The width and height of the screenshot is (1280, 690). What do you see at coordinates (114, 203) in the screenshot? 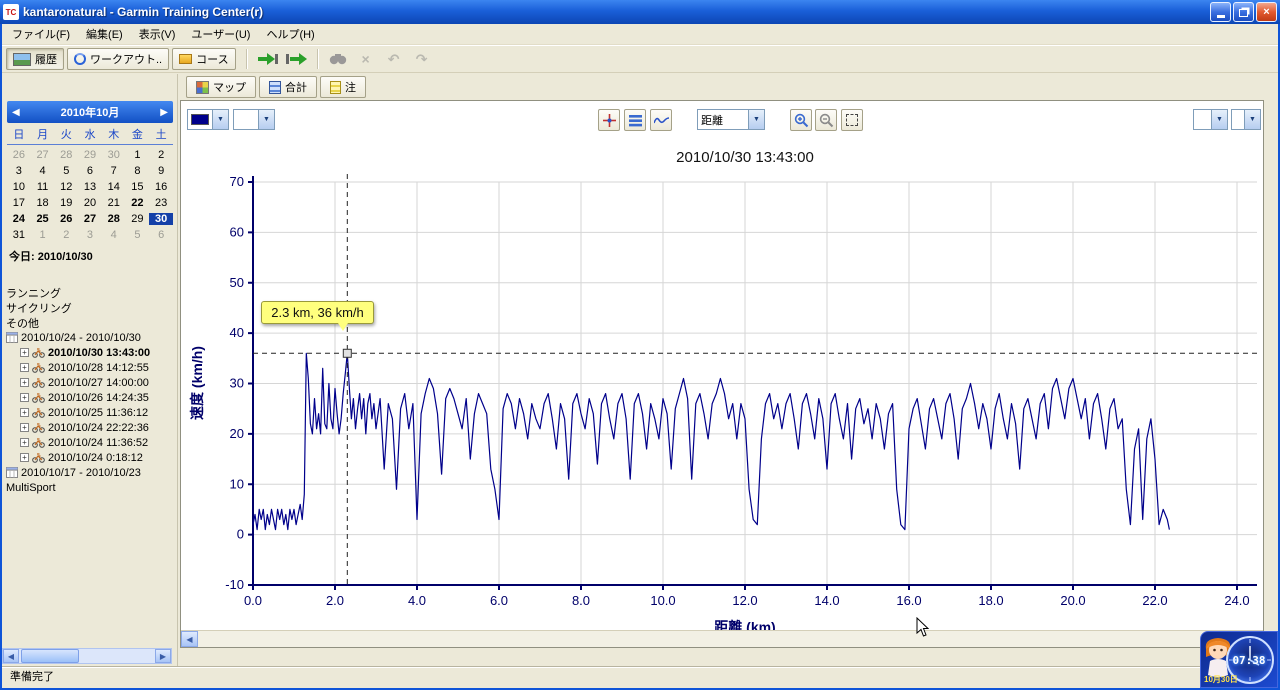
I see `calendar-day: 21` at bounding box center [114, 203].